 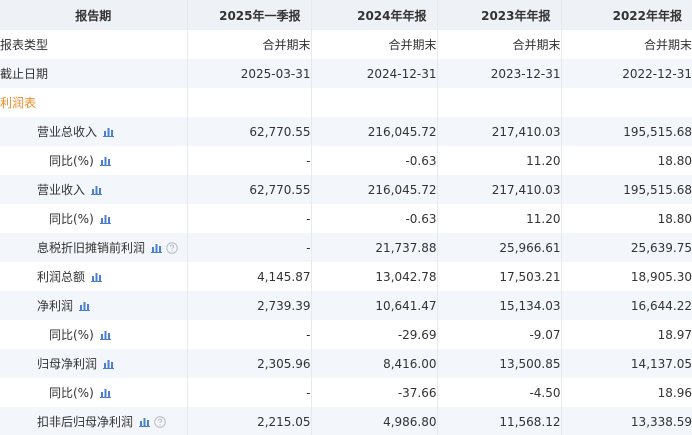 What do you see at coordinates (94, 15) in the screenshot?
I see `header-label: 报告期` at bounding box center [94, 15].